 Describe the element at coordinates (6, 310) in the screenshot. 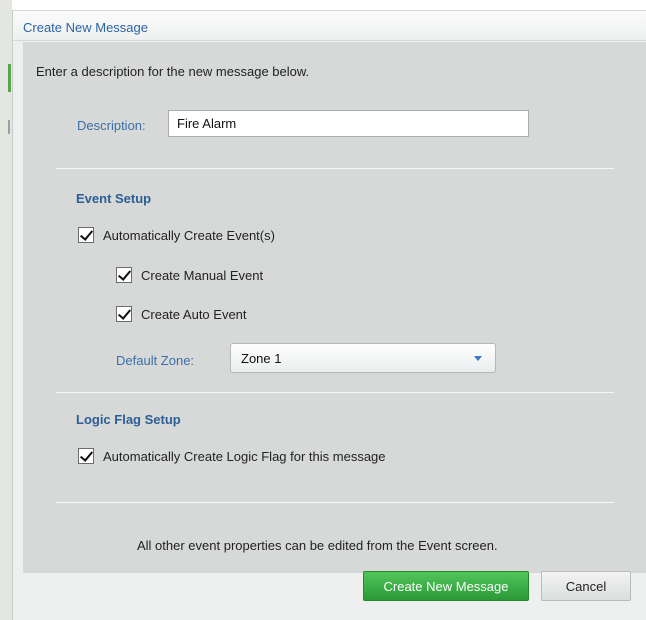

I see `background-window-edge` at that location.